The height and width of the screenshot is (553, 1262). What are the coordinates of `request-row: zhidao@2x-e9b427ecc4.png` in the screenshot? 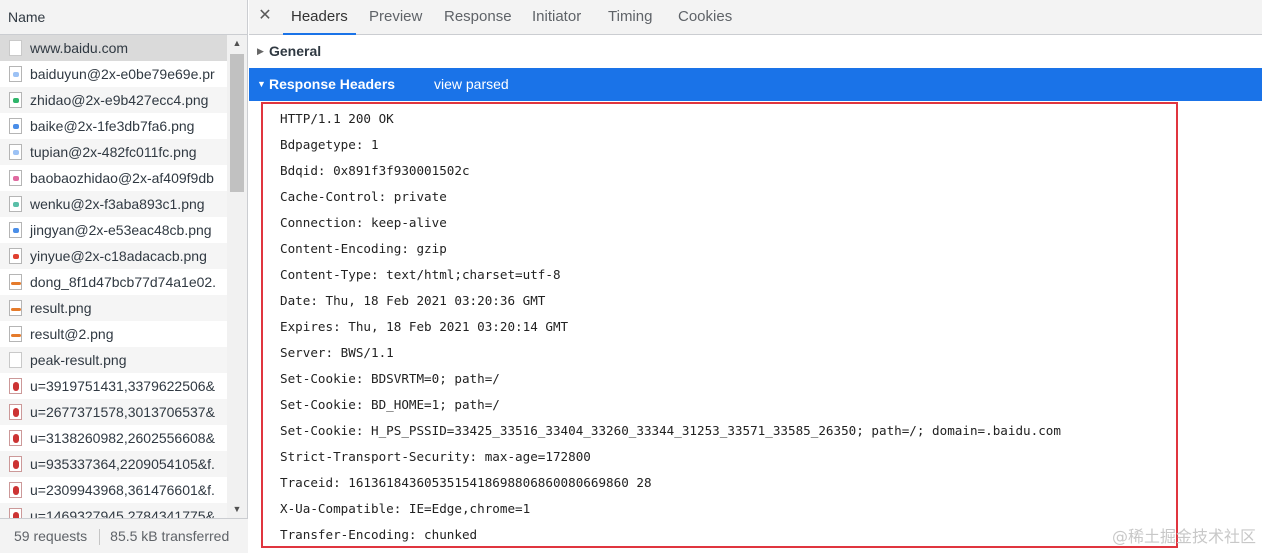 It's located at (113, 100).